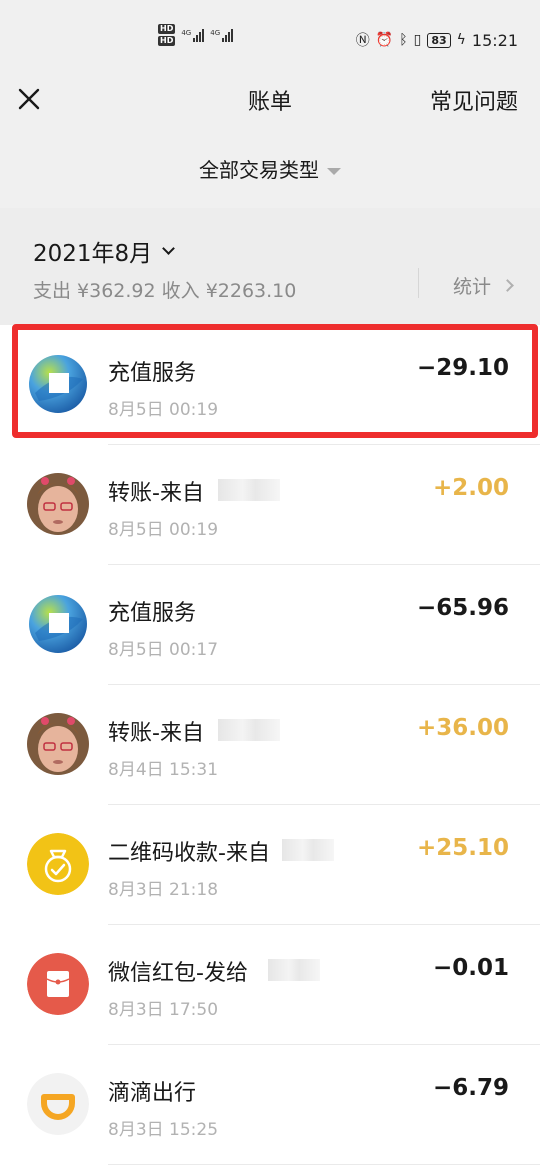 The height and width of the screenshot is (1170, 540). What do you see at coordinates (270, 262) in the screenshot?
I see `month-header: 2021年8月 支出 ¥362.92 收入 ¥2263.10 统计` at bounding box center [270, 262].